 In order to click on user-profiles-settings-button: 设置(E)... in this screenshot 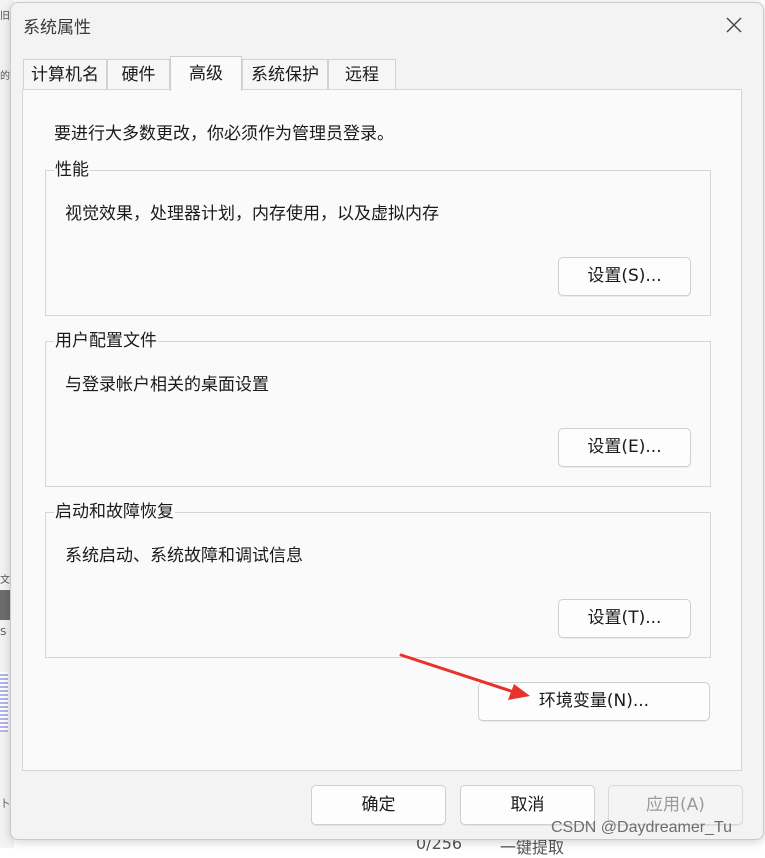, I will do `click(624, 447)`.